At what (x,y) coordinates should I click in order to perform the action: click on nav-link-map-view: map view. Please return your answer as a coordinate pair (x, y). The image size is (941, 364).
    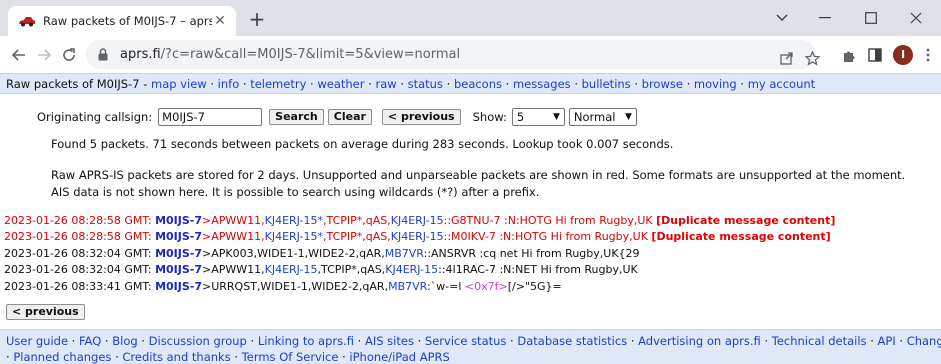
    Looking at the image, I should click on (179, 84).